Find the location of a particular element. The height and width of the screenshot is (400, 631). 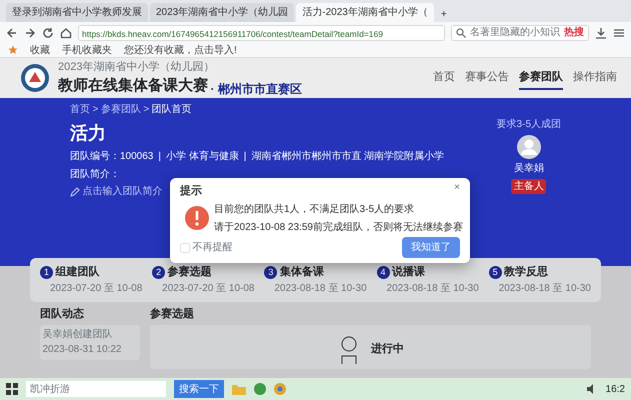

search-placeholder: 名著里隐藏的小知识 is located at coordinates (515, 33).